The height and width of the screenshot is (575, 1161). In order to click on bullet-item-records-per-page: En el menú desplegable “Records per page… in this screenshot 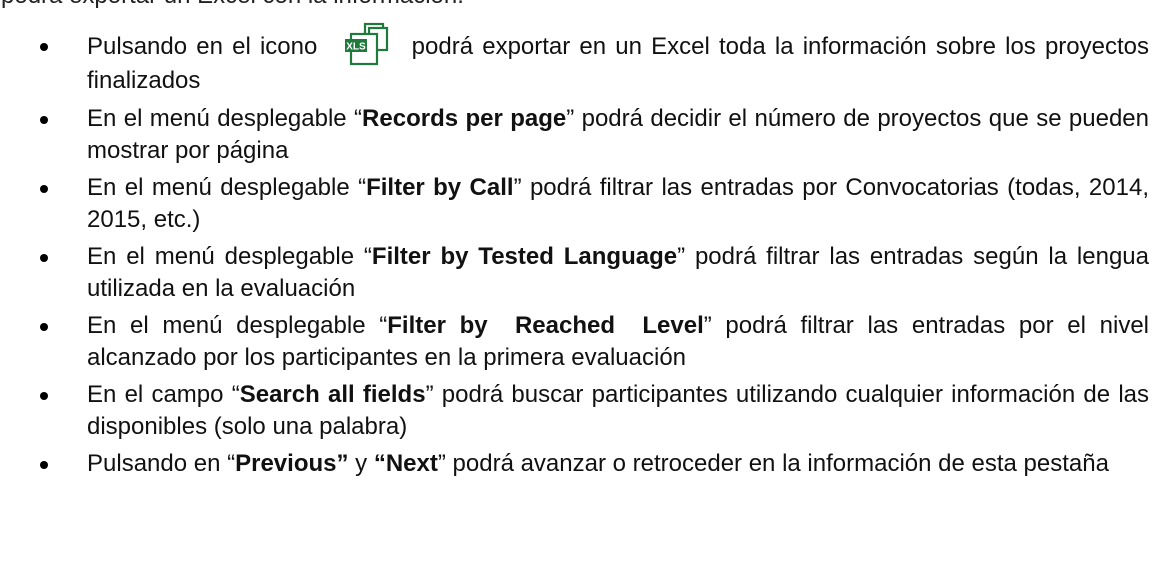, I will do `click(580, 135)`.